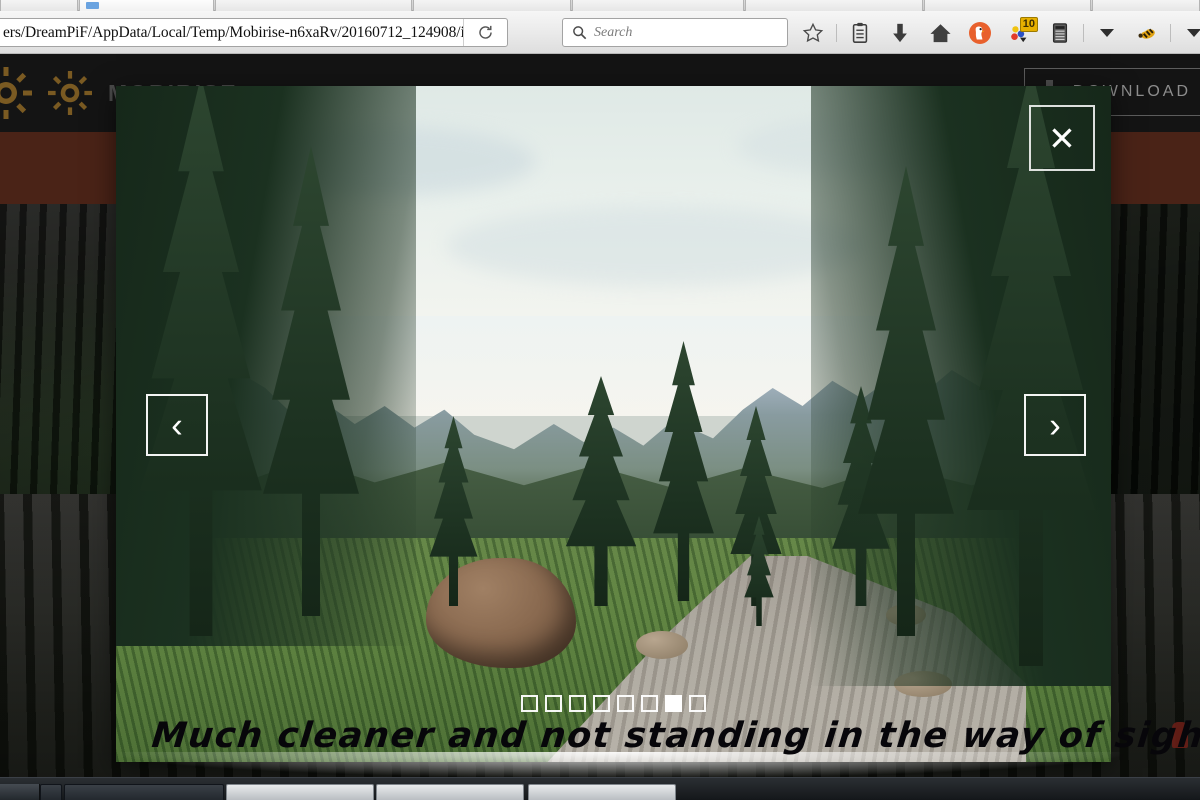 The image size is (1200, 800). I want to click on chevron-right-icon: ›, so click(1055, 425).